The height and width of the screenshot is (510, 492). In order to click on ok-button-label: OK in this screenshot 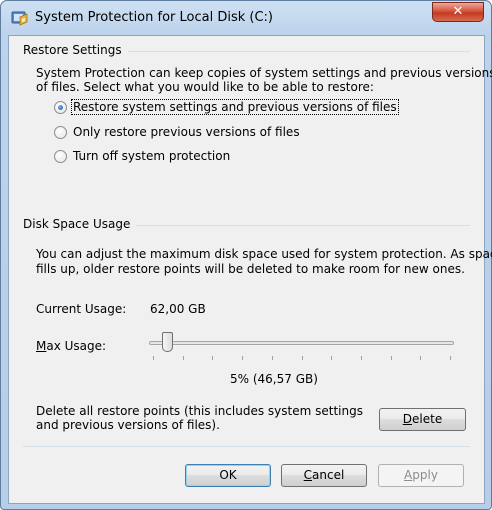, I will do `click(228, 475)`.